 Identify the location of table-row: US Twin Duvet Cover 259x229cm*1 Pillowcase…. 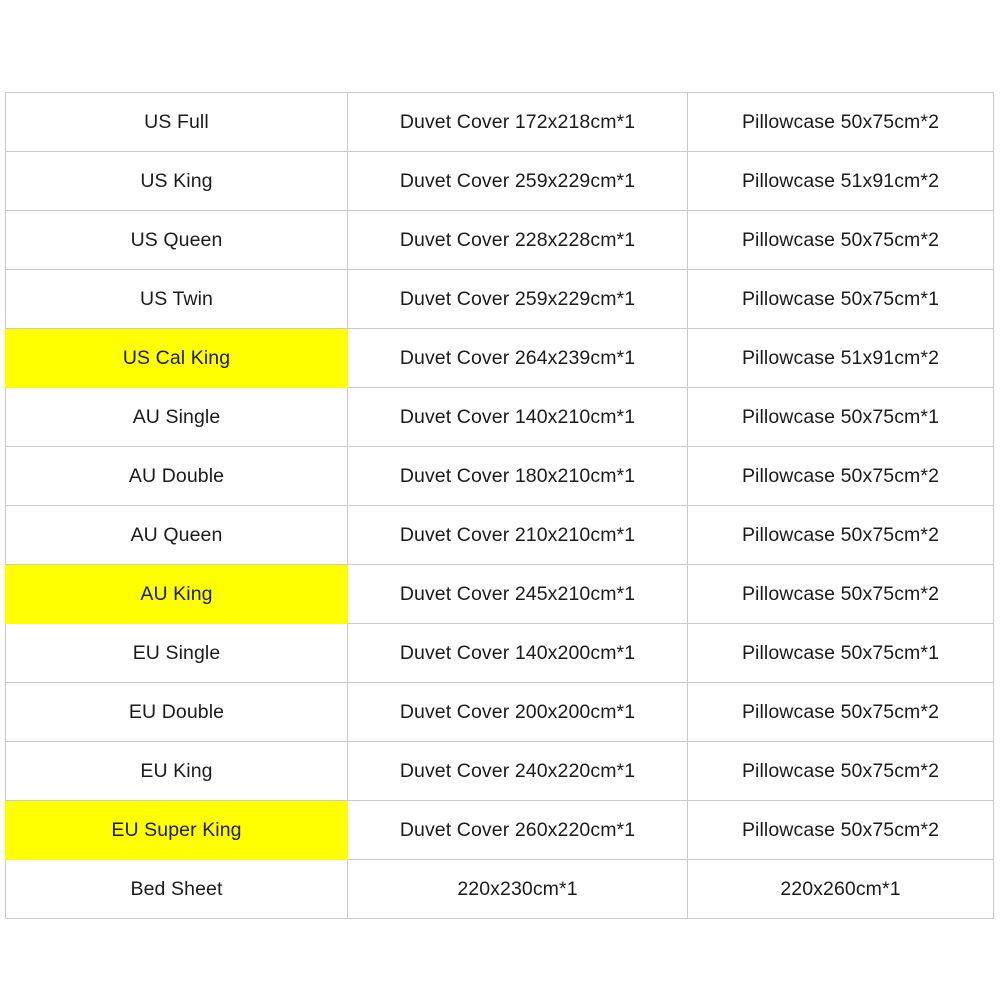
(499, 299).